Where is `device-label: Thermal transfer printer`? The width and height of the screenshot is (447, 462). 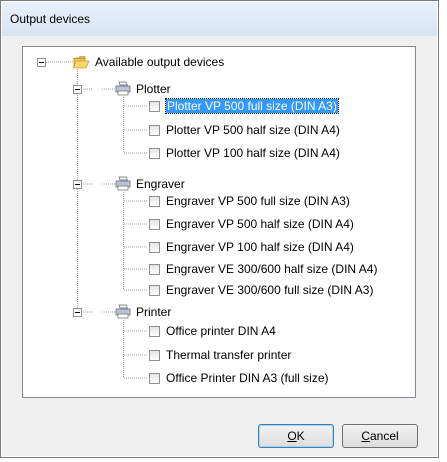 device-label: Thermal transfer printer is located at coordinates (229, 355).